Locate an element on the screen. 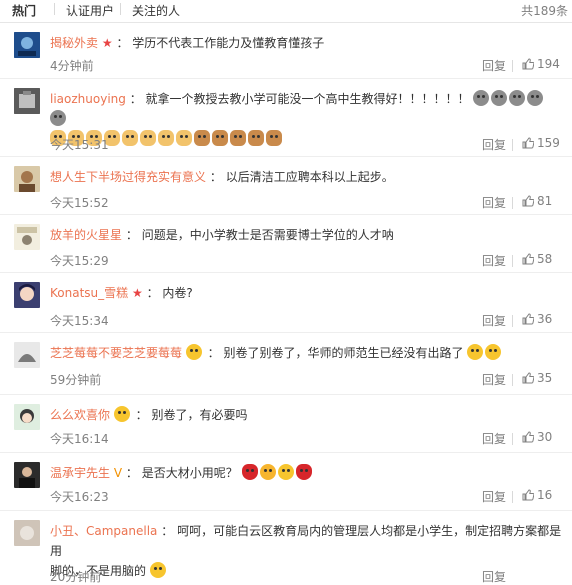 The image size is (572, 585). comment-username: Konatsu_雪糕 is located at coordinates (89, 293).